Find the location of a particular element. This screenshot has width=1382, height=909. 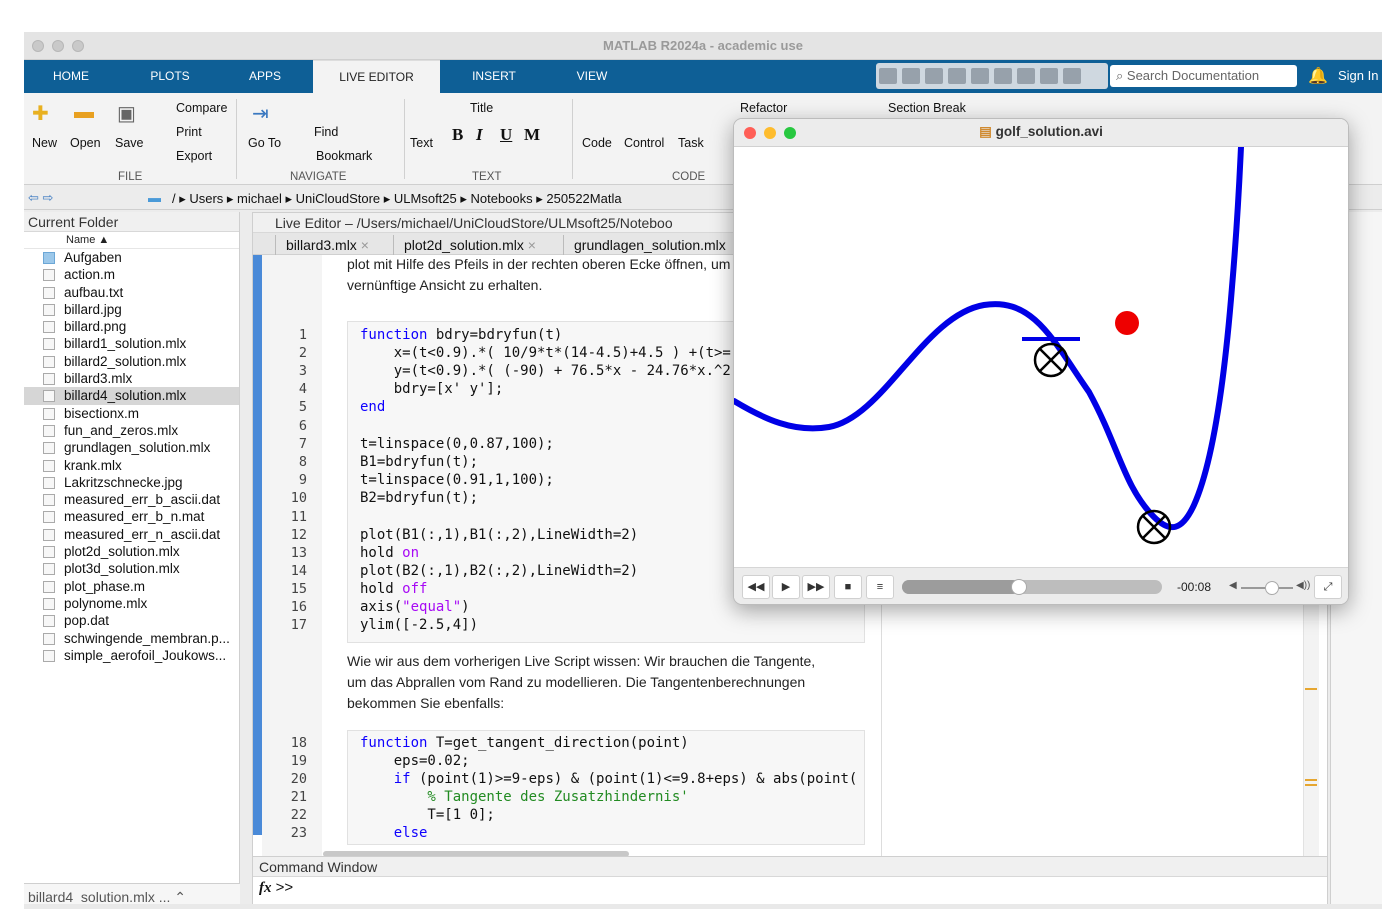

file-list-item: krank.mlx is located at coordinates (131, 465).